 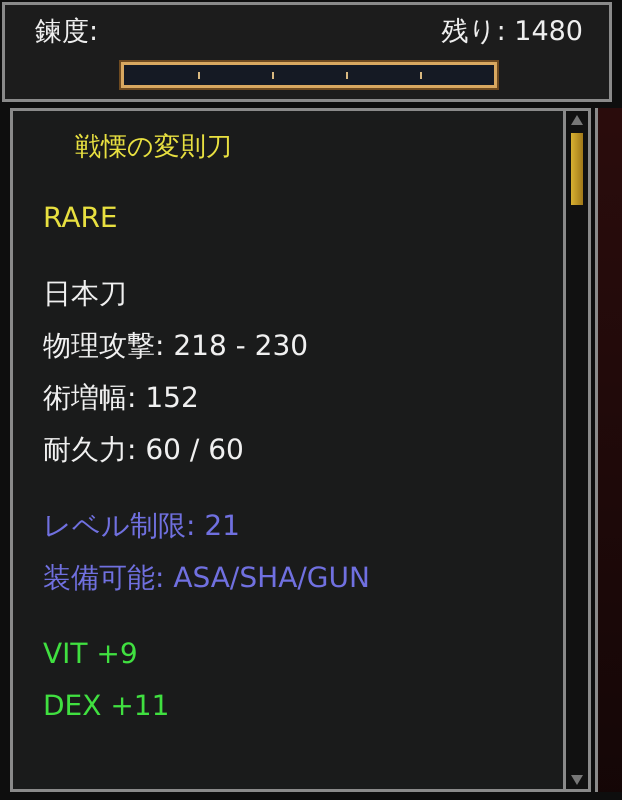 What do you see at coordinates (176, 346) in the screenshot?
I see `stat-line: 物理攻撃: 218 - 230` at bounding box center [176, 346].